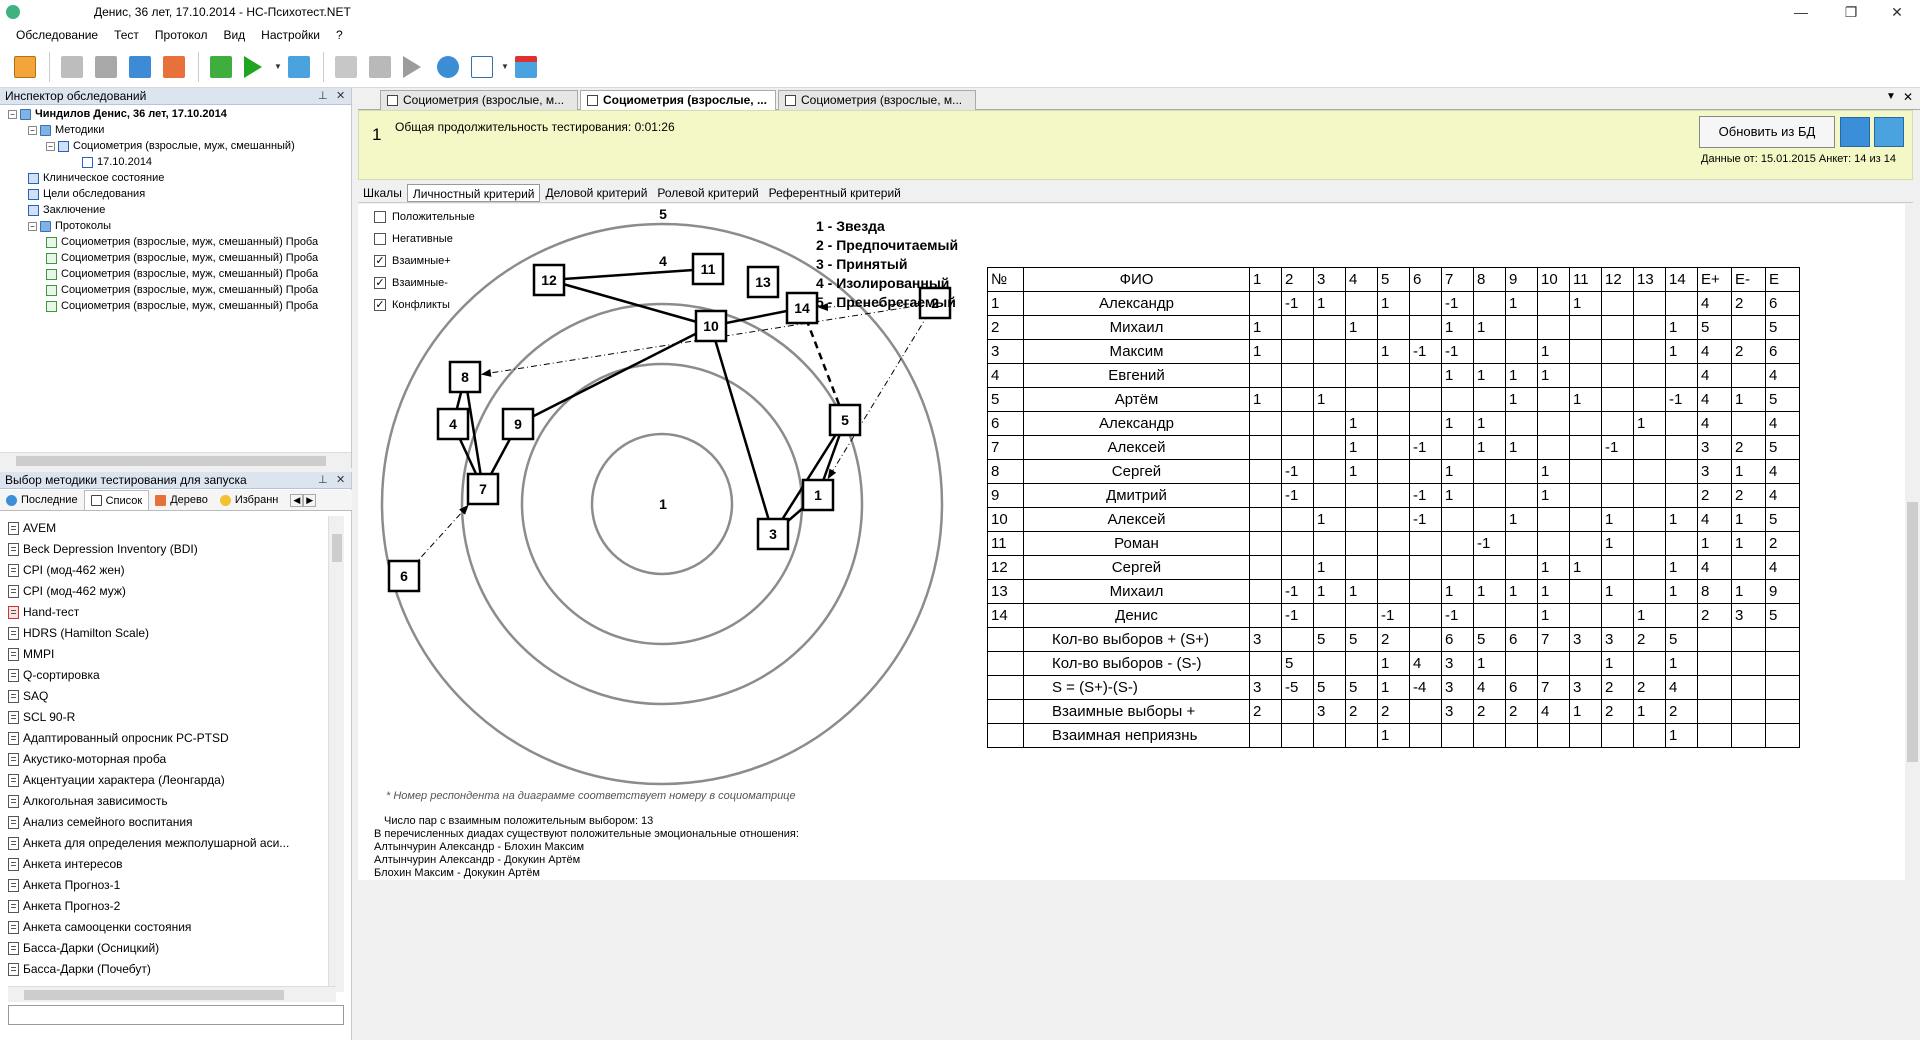 The image size is (1920, 1040). I want to click on minimize-icon: —, so click(1801, 12).